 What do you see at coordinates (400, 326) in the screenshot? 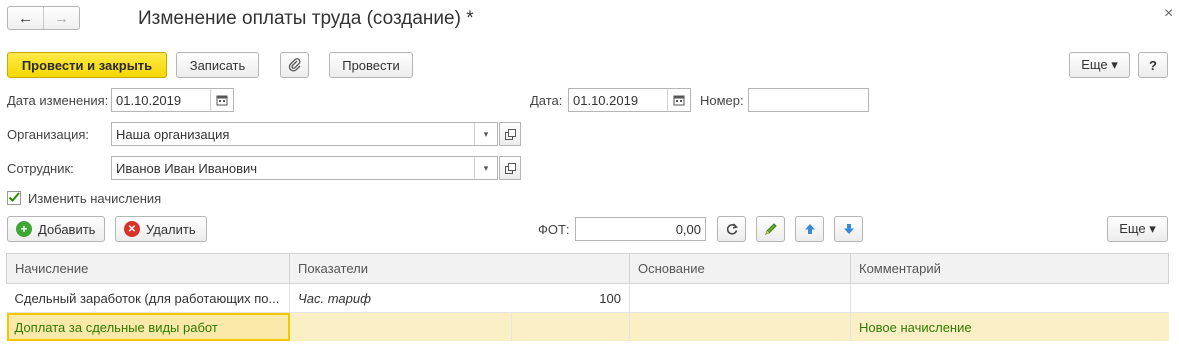
I see `indicator-name-cell` at bounding box center [400, 326].